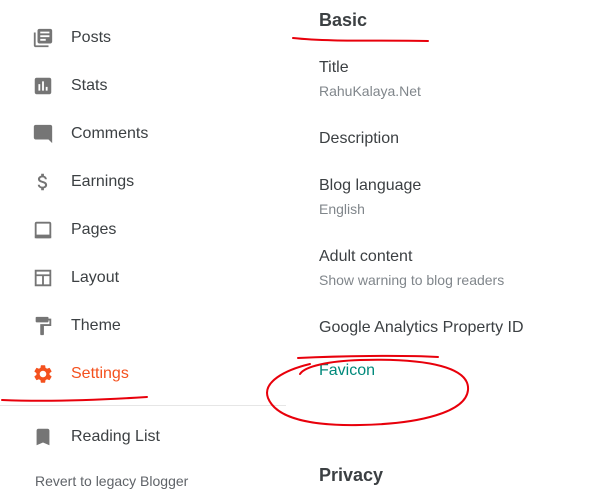 The height and width of the screenshot is (504, 593). What do you see at coordinates (351, 475) in the screenshot?
I see `section-title-privacy: Privacy` at bounding box center [351, 475].